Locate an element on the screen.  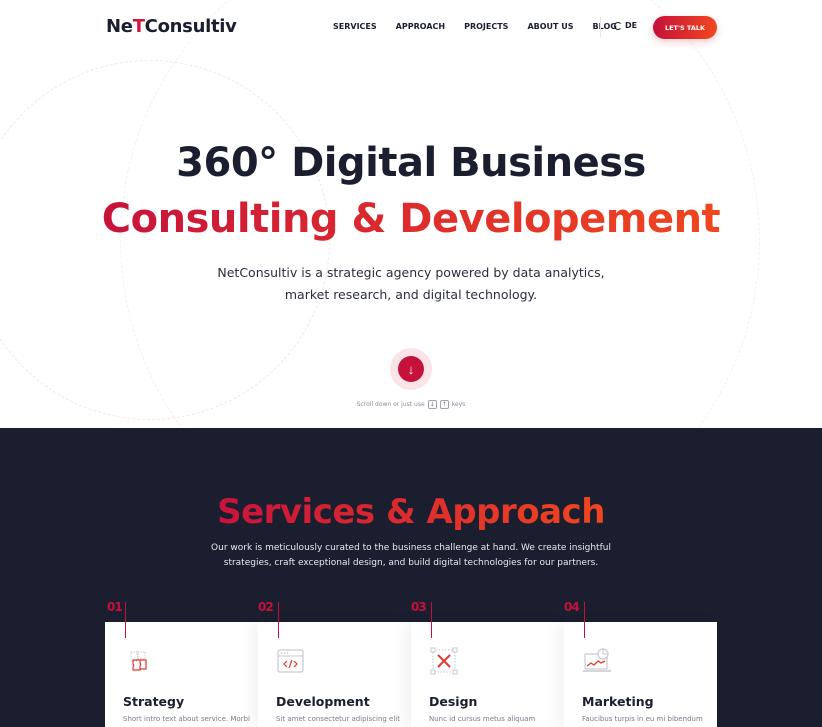
nav-link-projects: PROJECTS is located at coordinates (486, 26).